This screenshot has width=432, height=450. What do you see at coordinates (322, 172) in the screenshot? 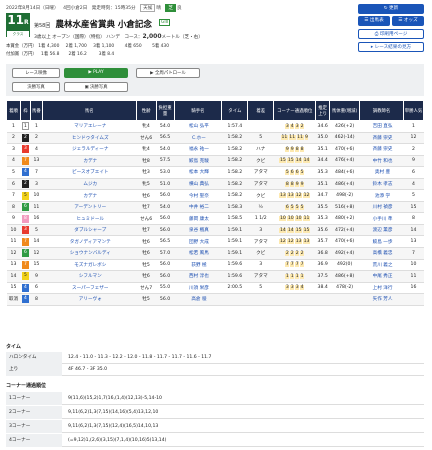
I see `final-3f-cell: 35.3` at bounding box center [322, 172].